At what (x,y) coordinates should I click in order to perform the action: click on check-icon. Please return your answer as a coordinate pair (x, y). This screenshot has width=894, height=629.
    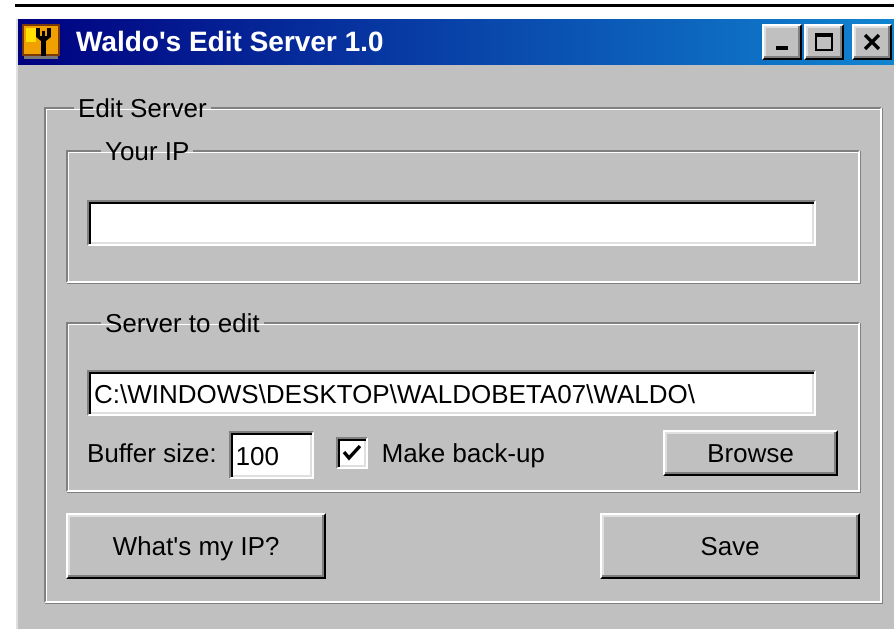
    Looking at the image, I should click on (352, 453).